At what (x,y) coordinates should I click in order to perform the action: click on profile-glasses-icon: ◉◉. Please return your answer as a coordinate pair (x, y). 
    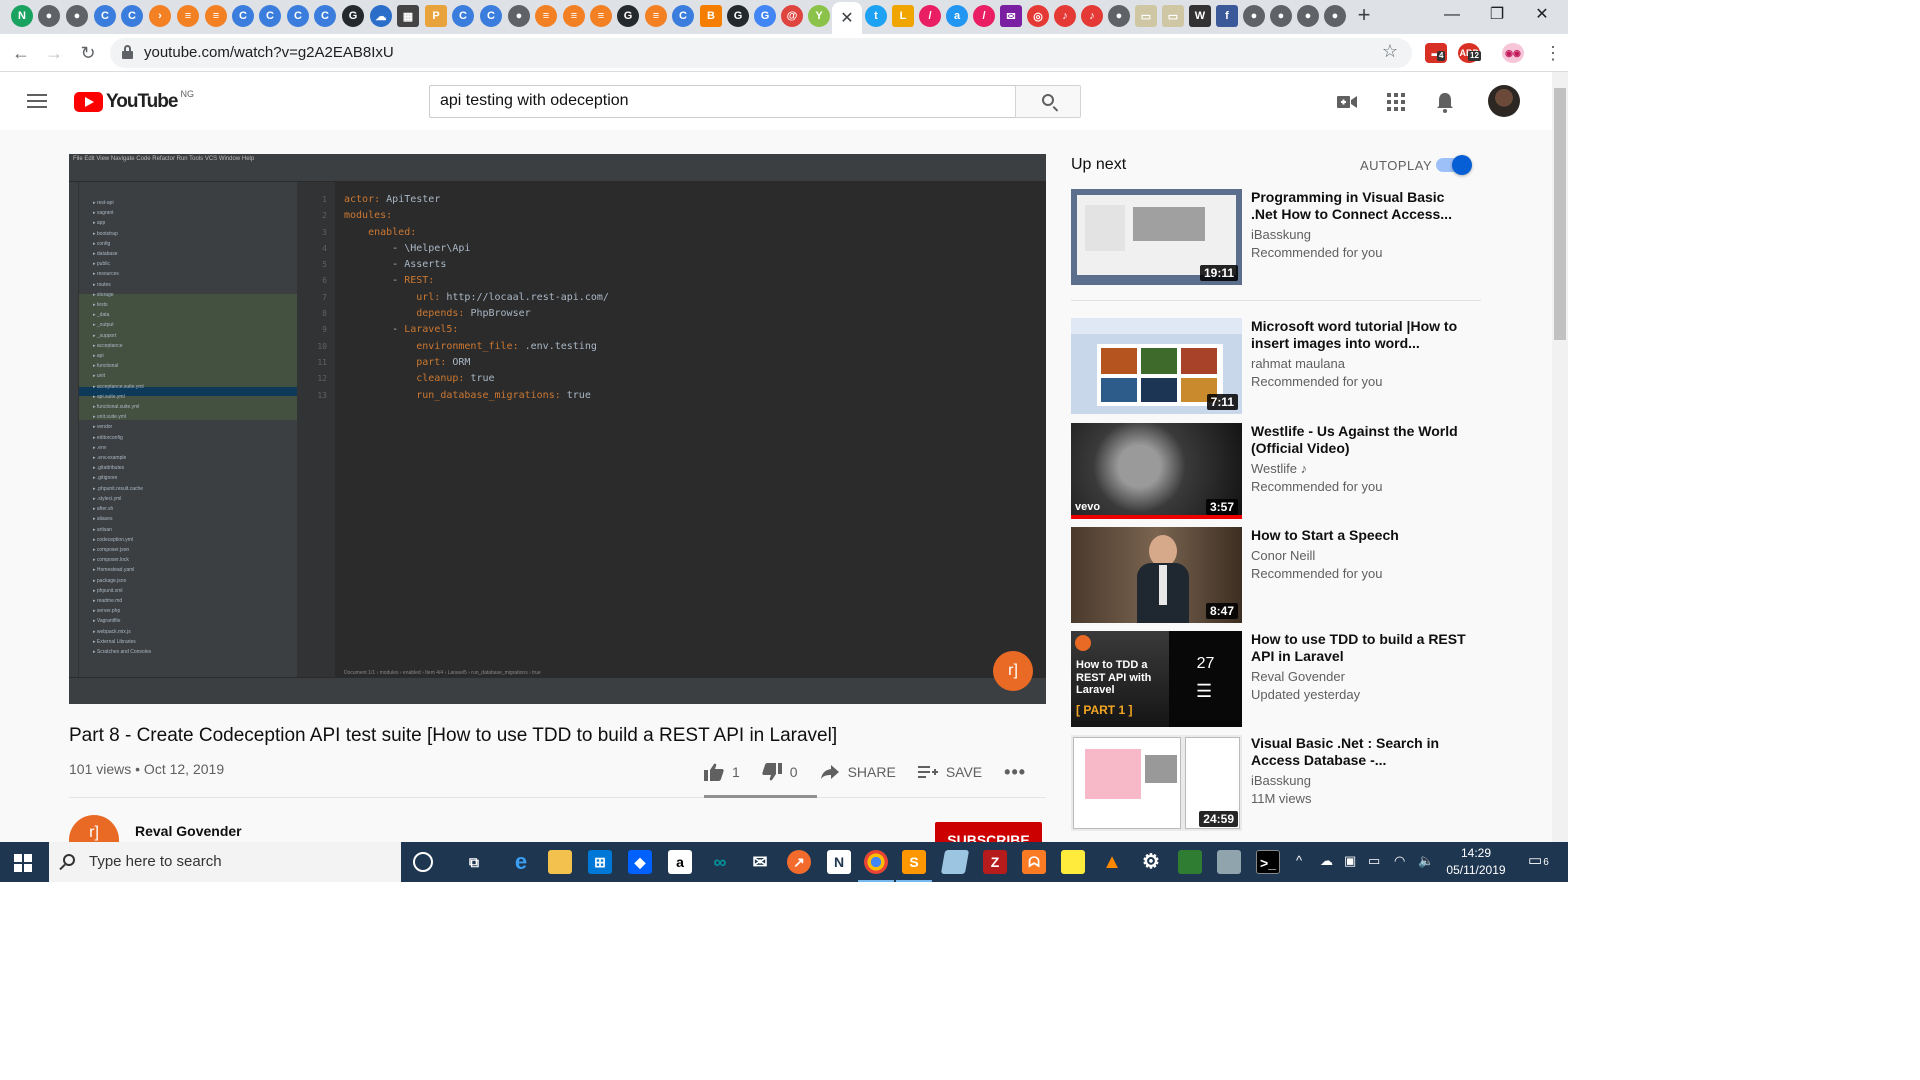
    Looking at the image, I should click on (1513, 53).